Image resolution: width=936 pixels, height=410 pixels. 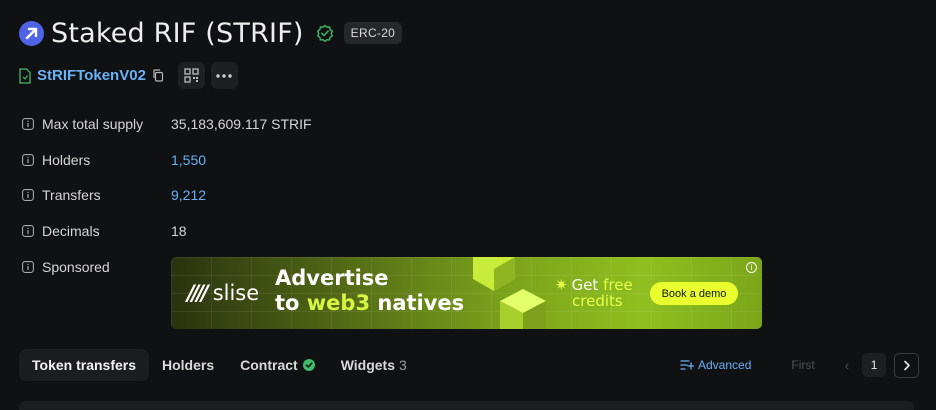 I want to click on tab-label: Token transfers, so click(x=84, y=365).